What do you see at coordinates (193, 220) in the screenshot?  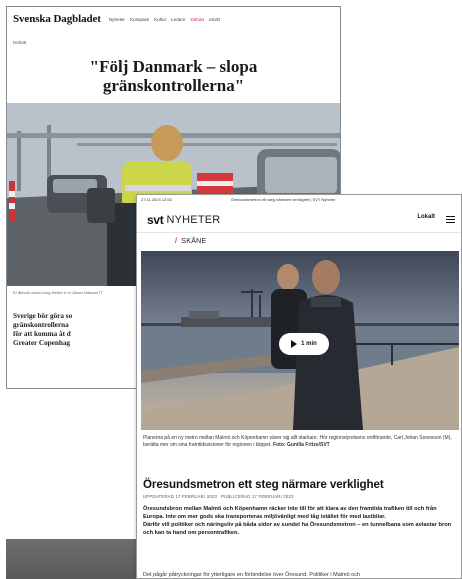 I see `svt-logo-suffix: NYHETER` at bounding box center [193, 220].